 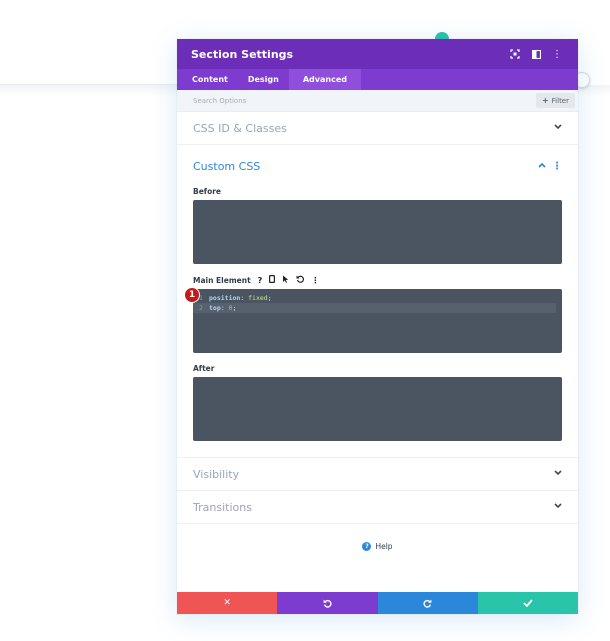 What do you see at coordinates (263, 79) in the screenshot?
I see `tab-design: Design` at bounding box center [263, 79].